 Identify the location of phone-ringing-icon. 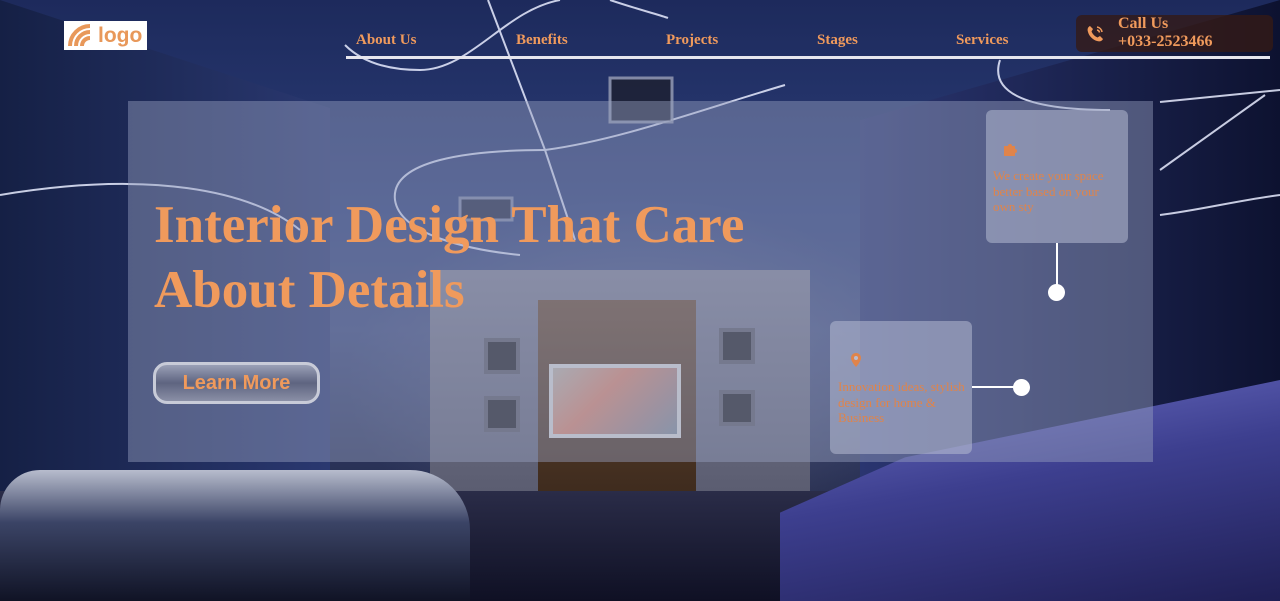
(1095, 34).